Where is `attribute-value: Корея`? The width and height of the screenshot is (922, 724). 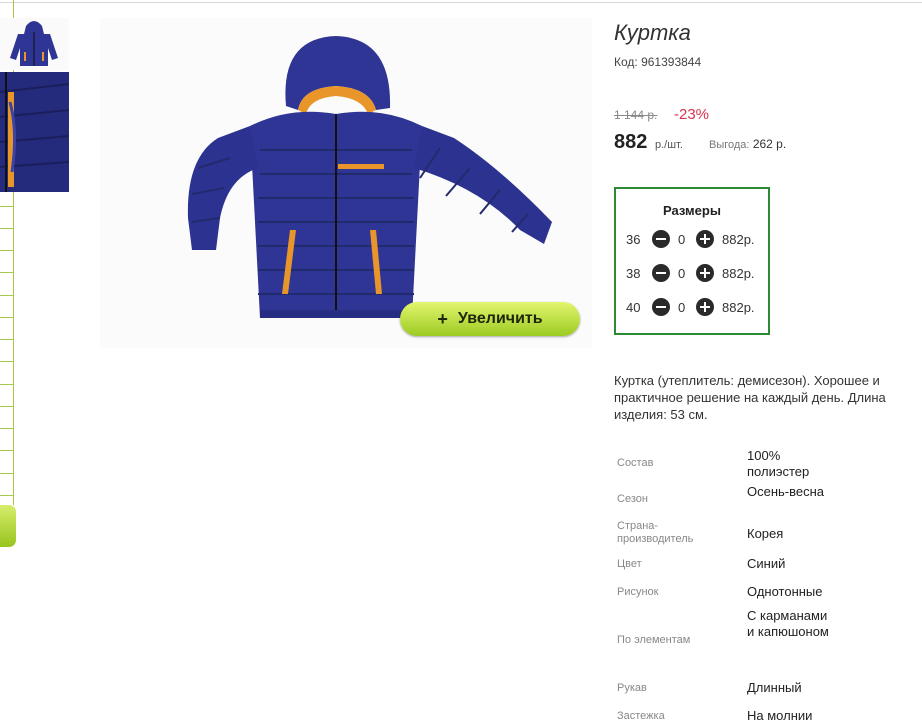
attribute-value: Корея is located at coordinates (765, 533).